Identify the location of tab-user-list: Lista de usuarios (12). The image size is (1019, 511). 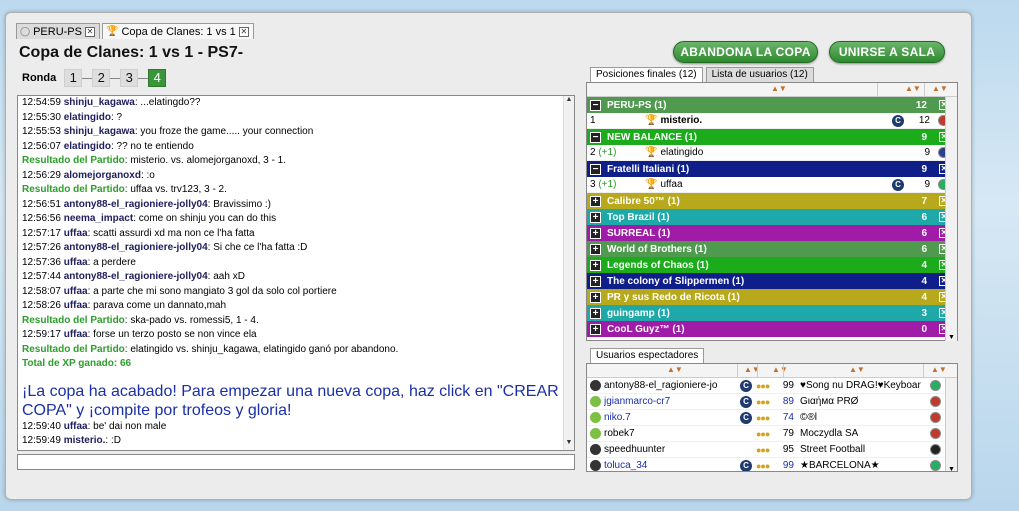
(759, 74).